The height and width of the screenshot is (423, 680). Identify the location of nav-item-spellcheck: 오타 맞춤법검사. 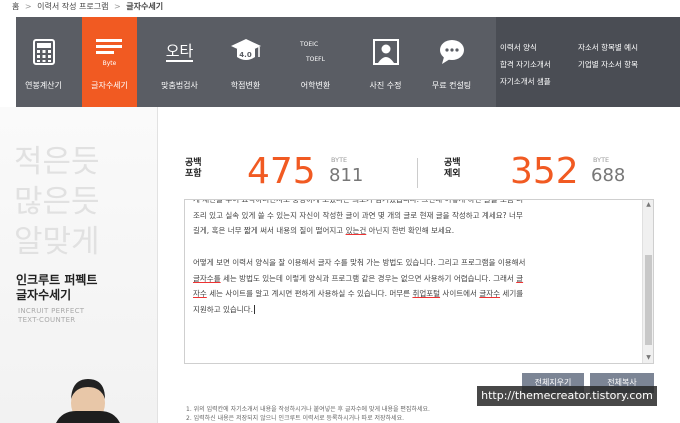
(179, 62).